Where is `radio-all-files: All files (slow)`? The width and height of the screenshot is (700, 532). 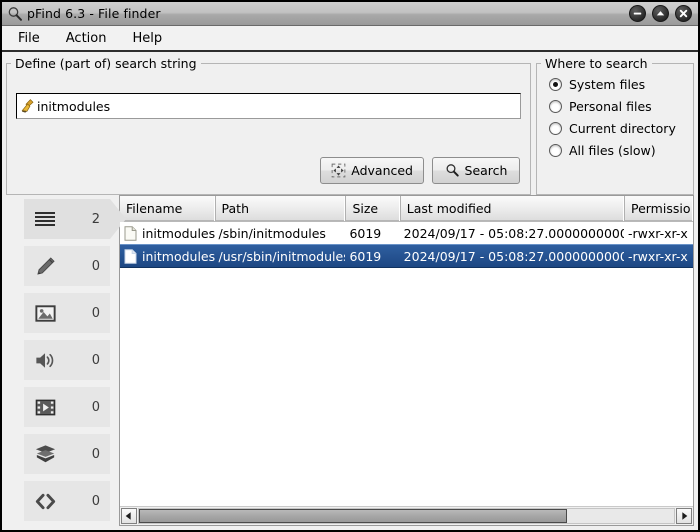
radio-all-files: All files (slow) is located at coordinates (621, 150).